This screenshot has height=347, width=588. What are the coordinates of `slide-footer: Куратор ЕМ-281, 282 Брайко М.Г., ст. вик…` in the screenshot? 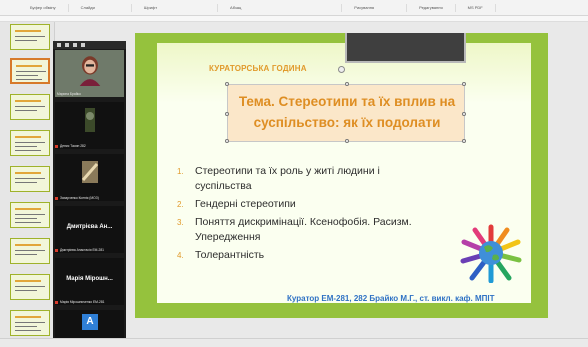 It's located at (391, 298).